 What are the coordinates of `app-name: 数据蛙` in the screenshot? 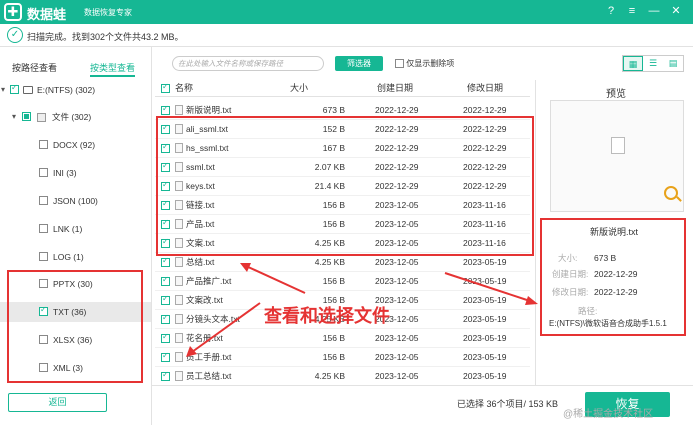 It's located at (47, 14).